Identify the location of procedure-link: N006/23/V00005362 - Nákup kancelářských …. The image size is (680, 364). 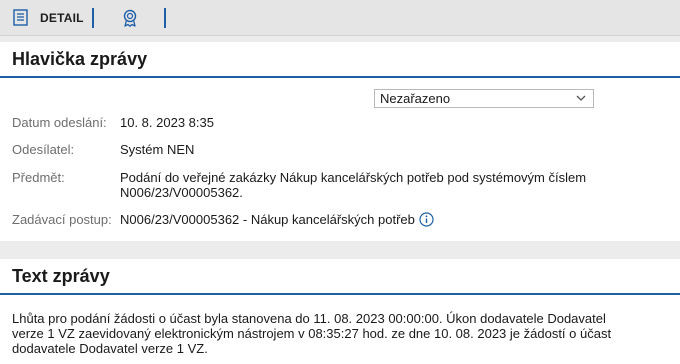
(267, 219).